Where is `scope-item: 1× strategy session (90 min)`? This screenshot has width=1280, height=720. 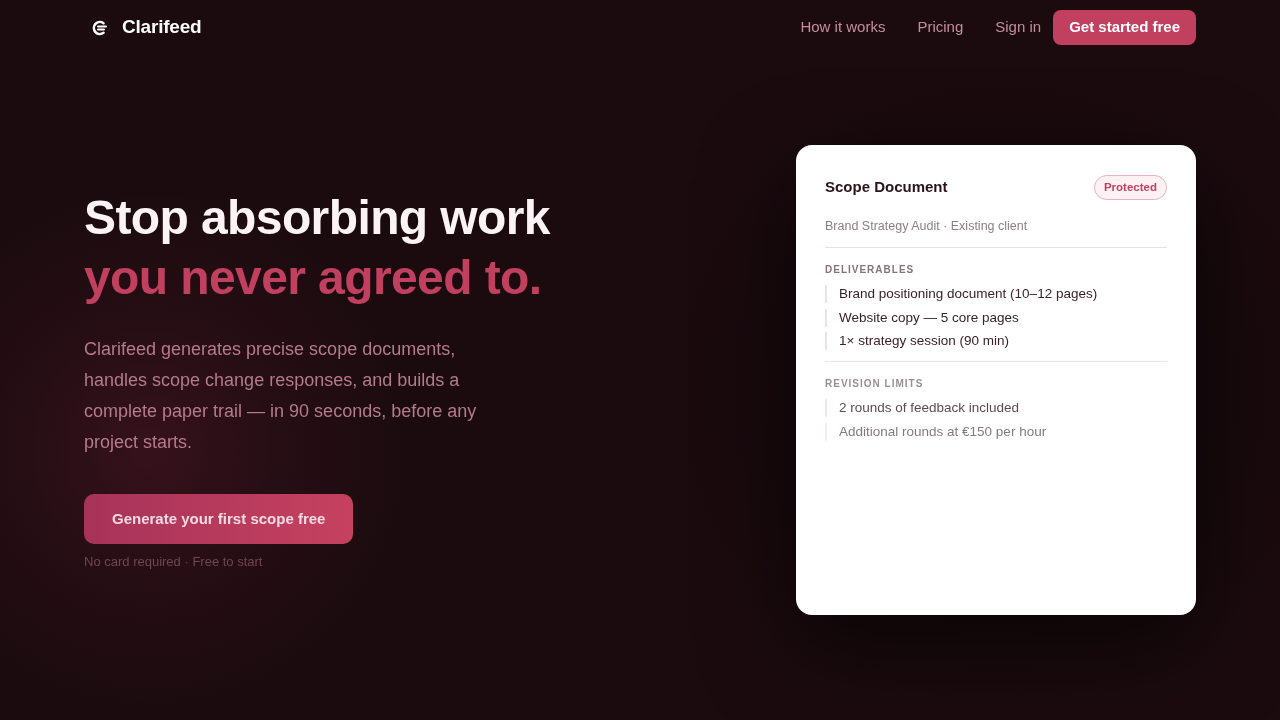 scope-item: 1× strategy session (90 min) is located at coordinates (996, 341).